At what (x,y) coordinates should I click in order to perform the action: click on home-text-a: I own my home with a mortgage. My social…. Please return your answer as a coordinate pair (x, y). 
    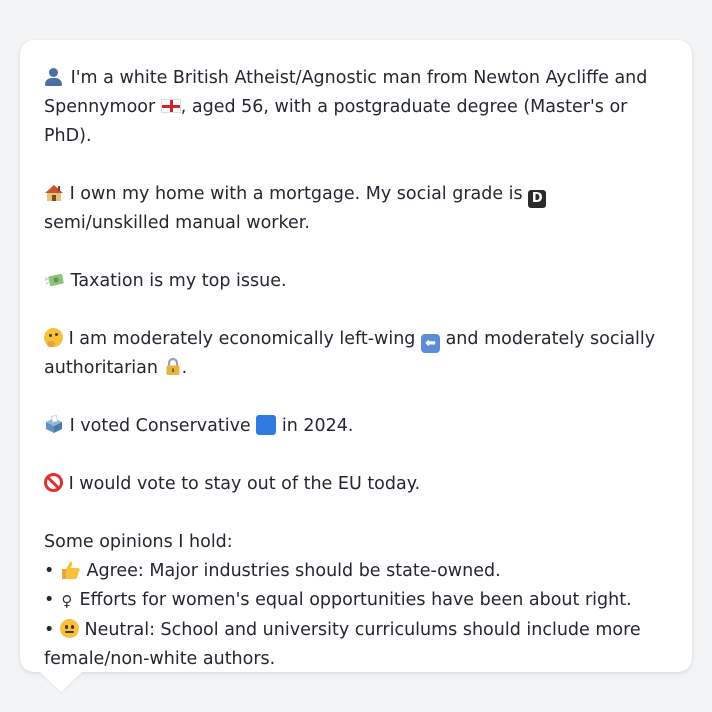
    Looking at the image, I should click on (296, 194).